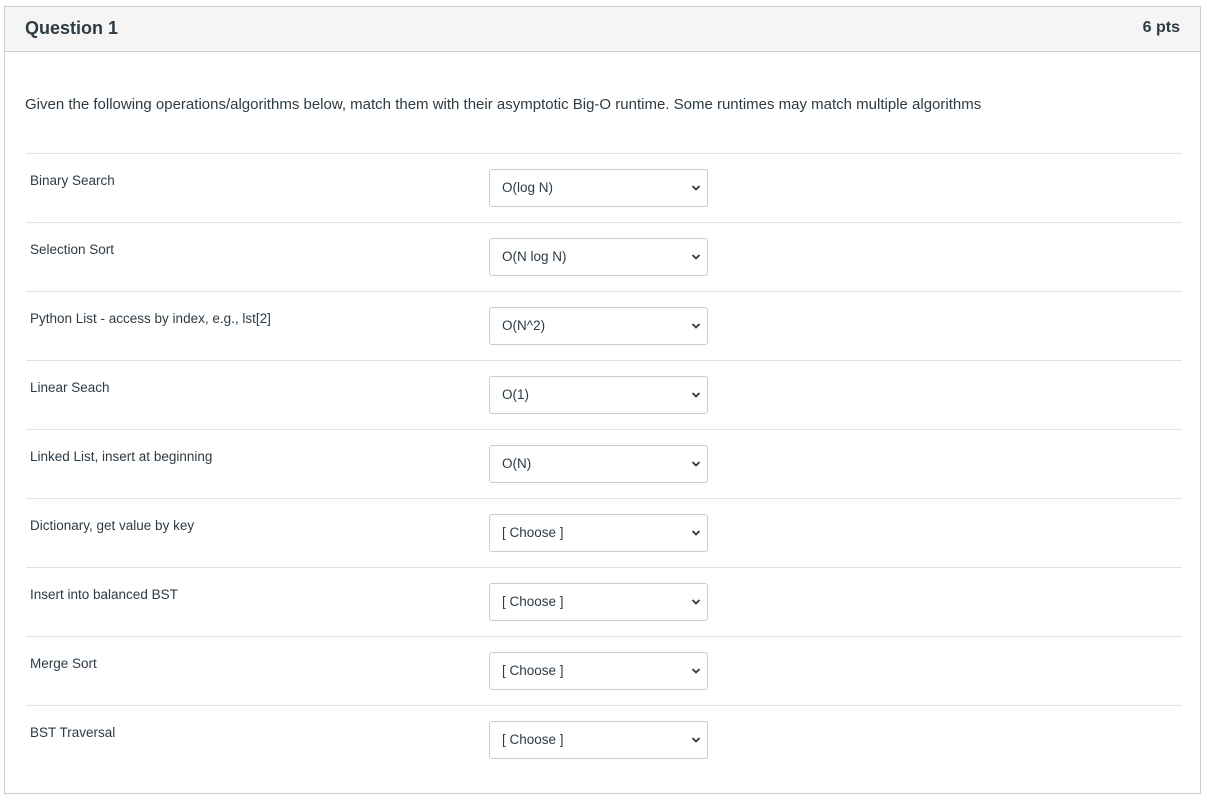 This screenshot has width=1207, height=809. What do you see at coordinates (72, 180) in the screenshot?
I see `match-row-label: Binary Search` at bounding box center [72, 180].